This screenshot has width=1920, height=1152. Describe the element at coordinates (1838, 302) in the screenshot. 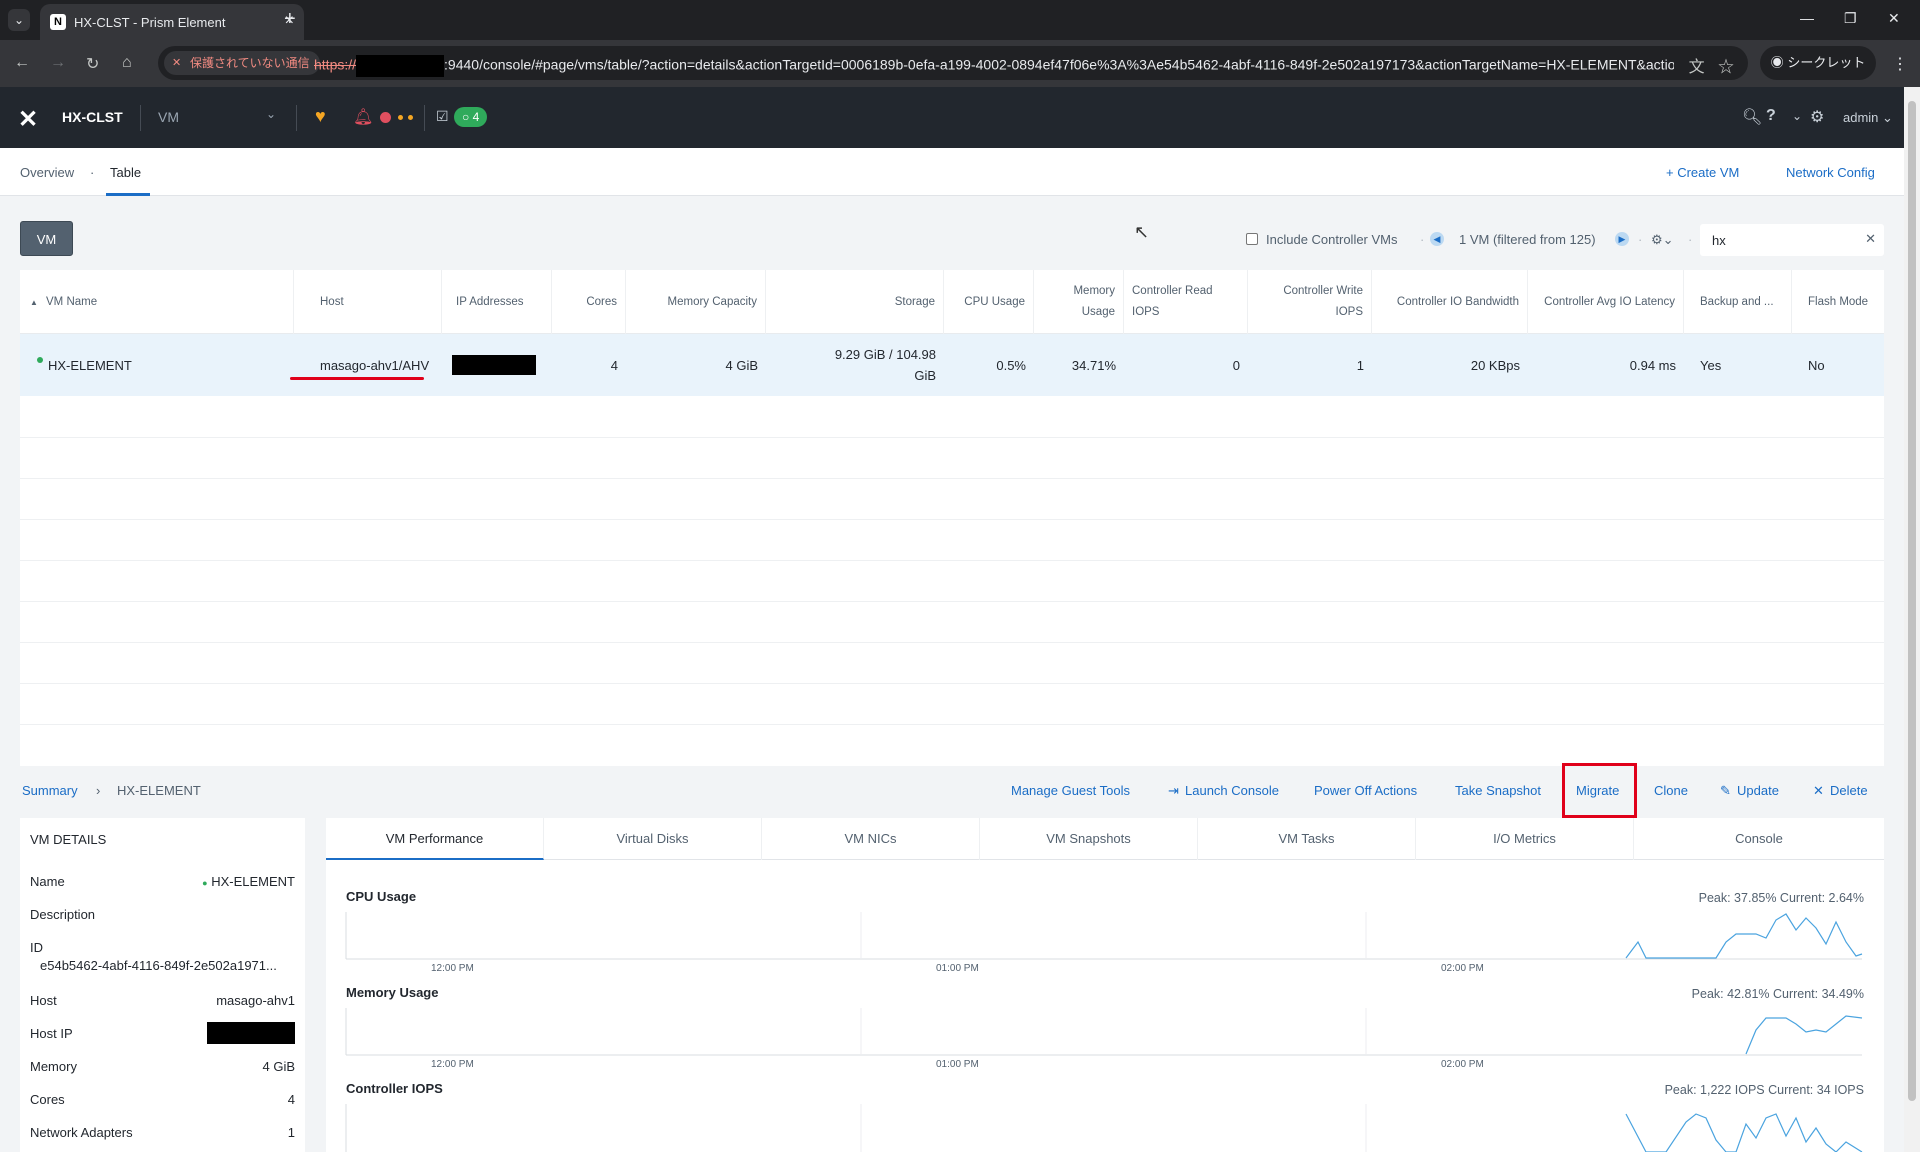

I see `col-flash: Flash Mode` at that location.